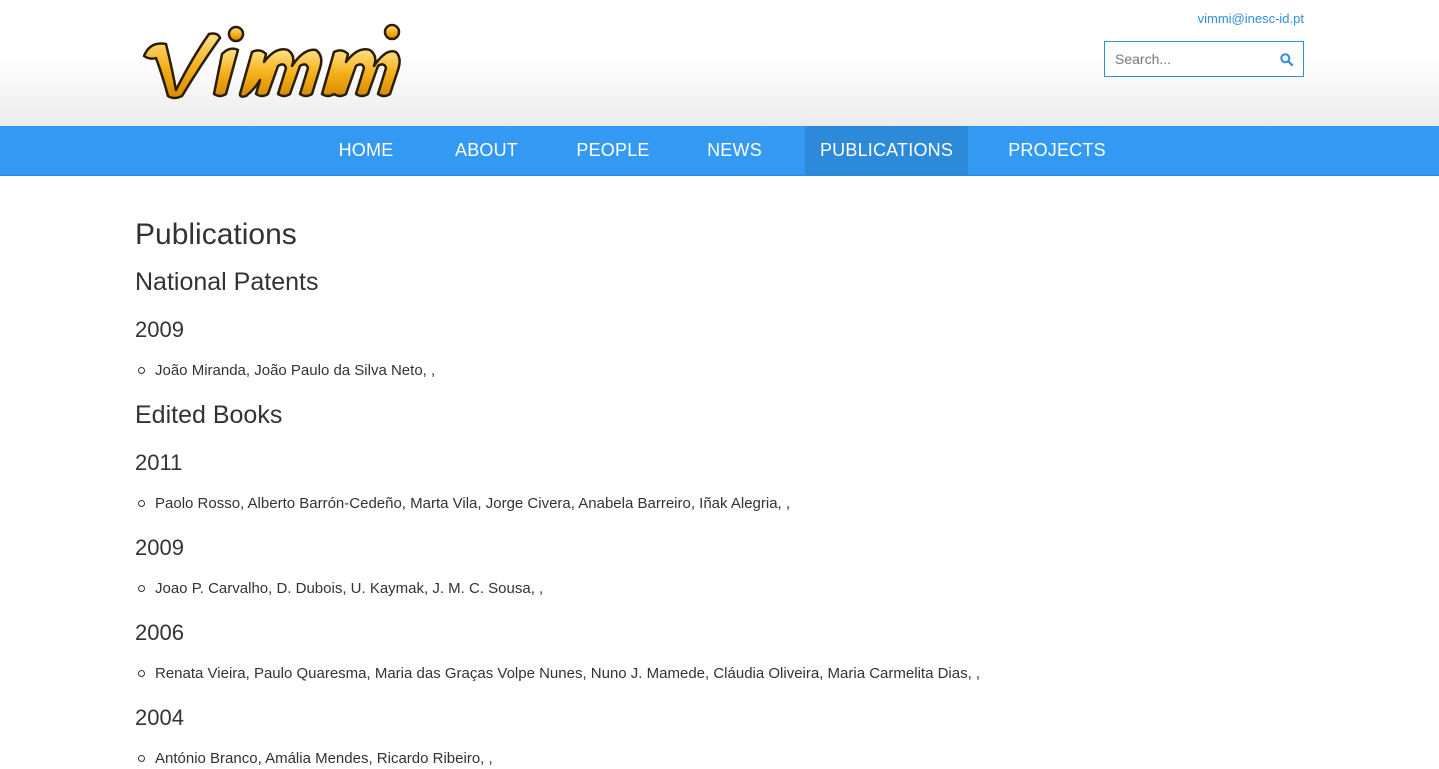  I want to click on page-title: Publications, so click(216, 234).